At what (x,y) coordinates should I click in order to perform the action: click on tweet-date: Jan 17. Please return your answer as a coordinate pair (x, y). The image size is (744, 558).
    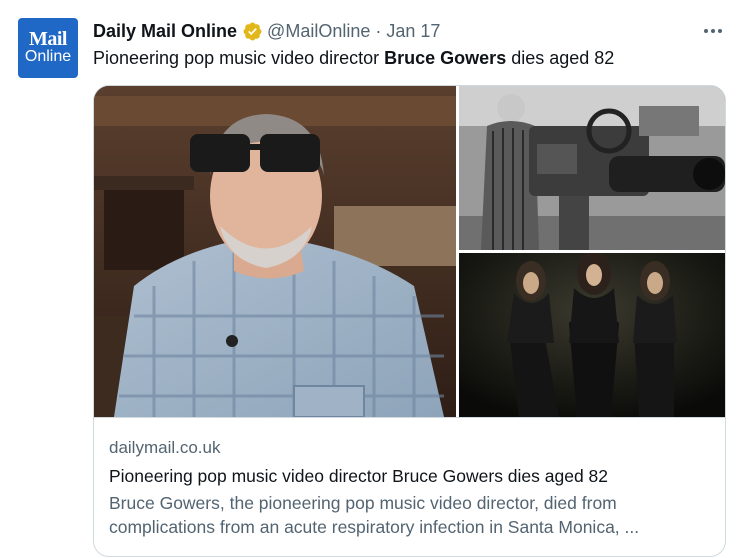
    Looking at the image, I should click on (413, 31).